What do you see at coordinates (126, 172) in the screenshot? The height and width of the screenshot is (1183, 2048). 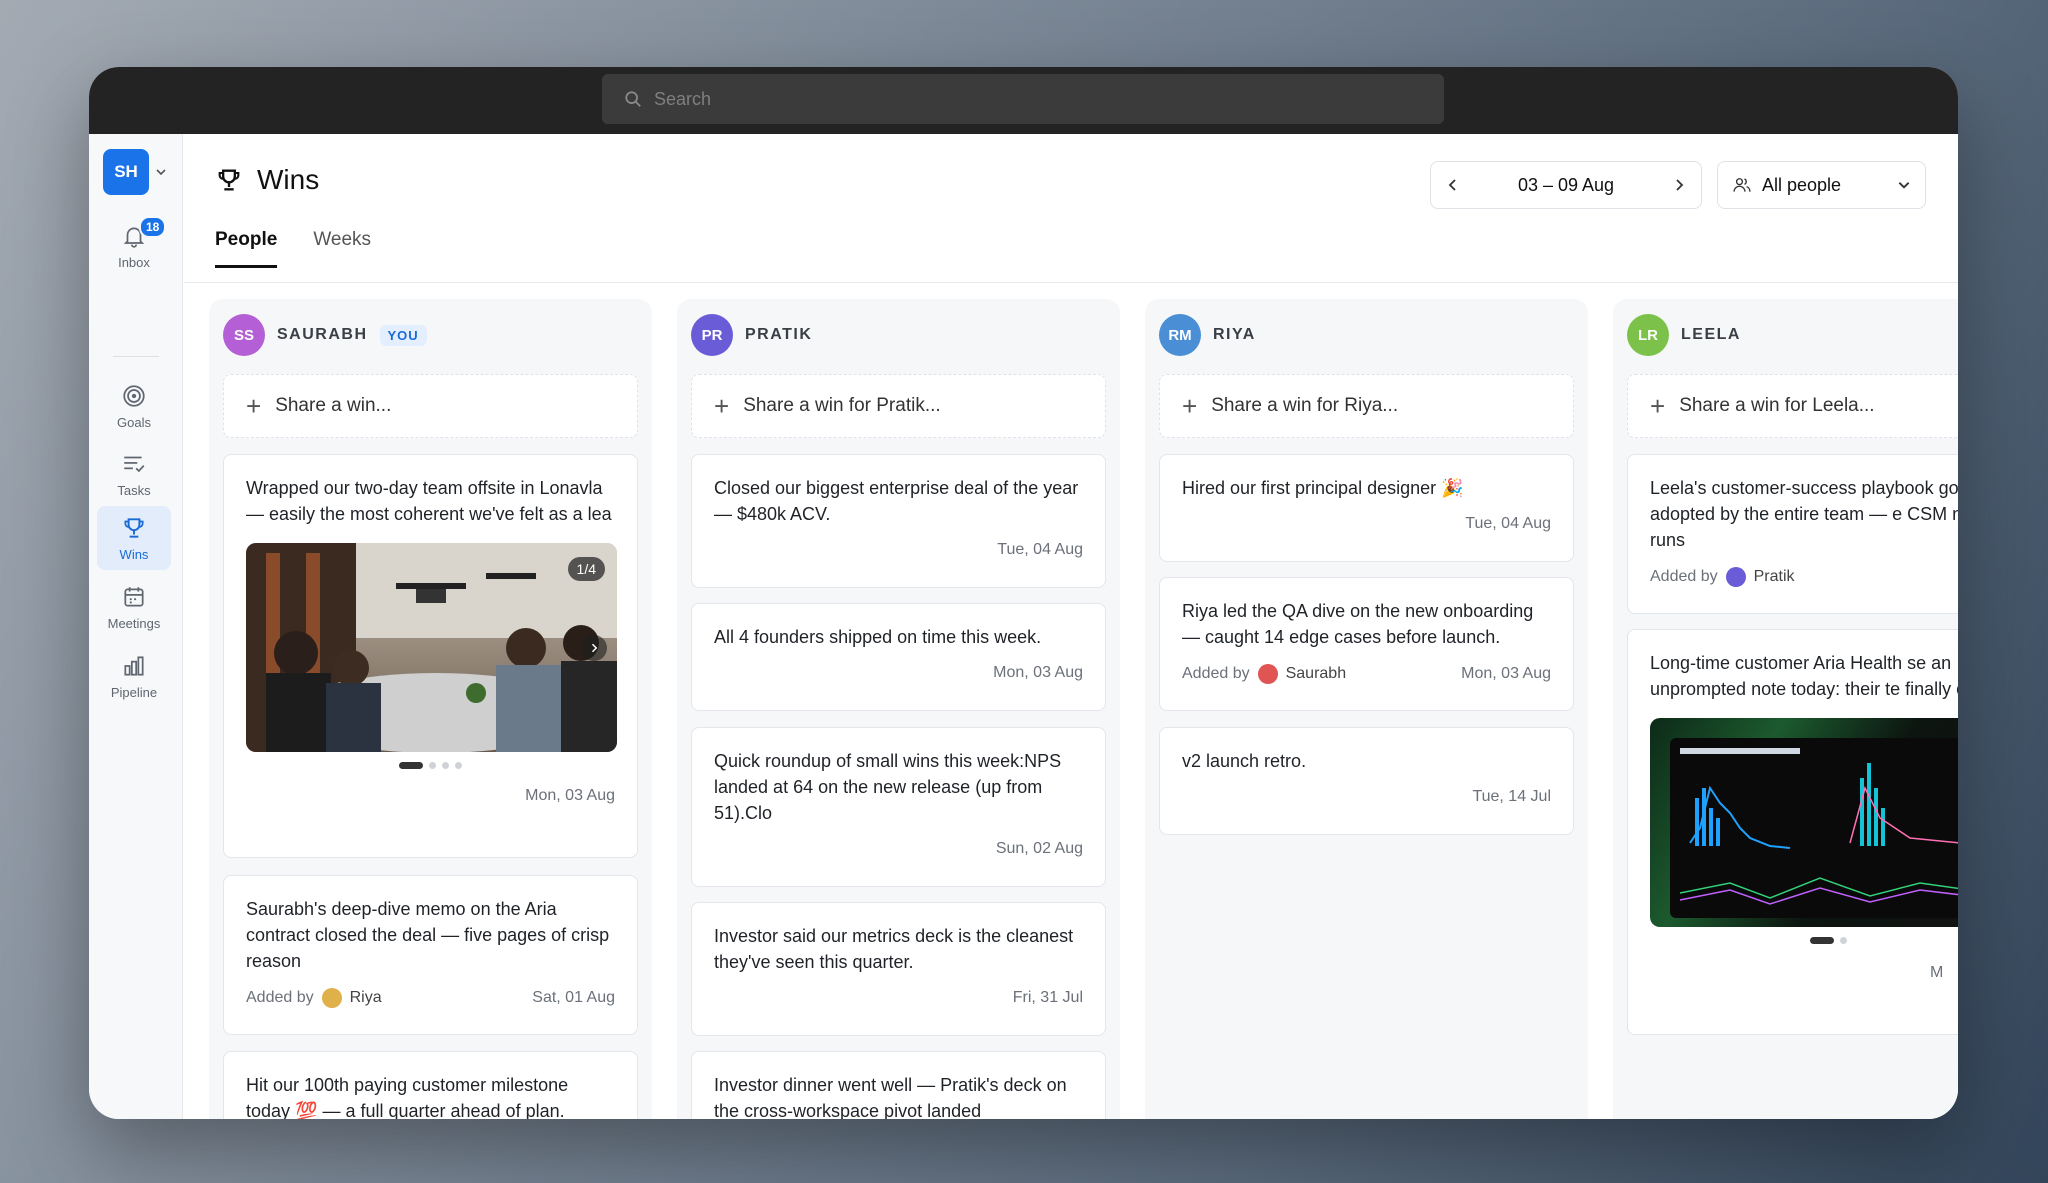 I see `workspace-avatar: SH` at bounding box center [126, 172].